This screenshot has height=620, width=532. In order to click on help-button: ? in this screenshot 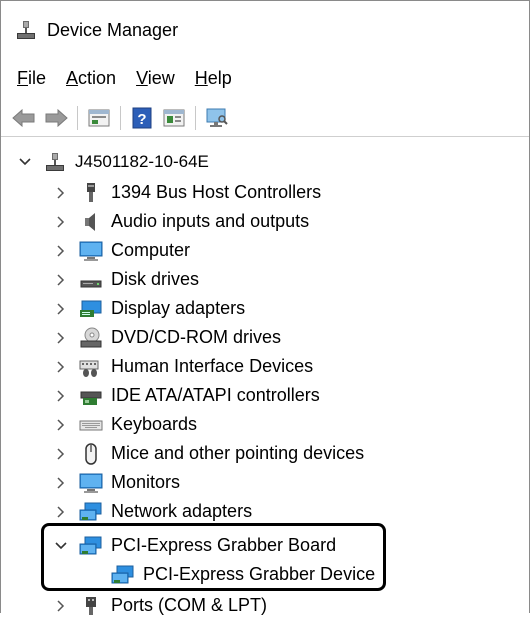, I will do `click(142, 118)`.